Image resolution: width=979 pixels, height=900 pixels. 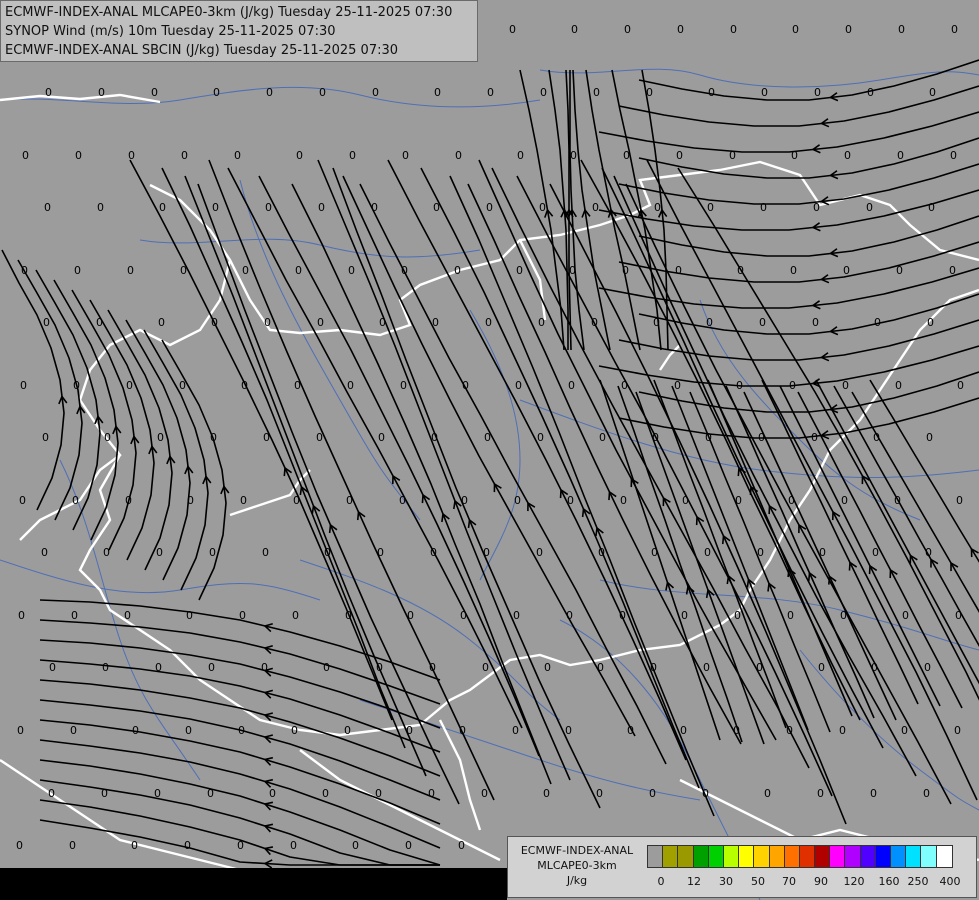 I want to click on legend-tick-label: 30, so click(x=726, y=881).